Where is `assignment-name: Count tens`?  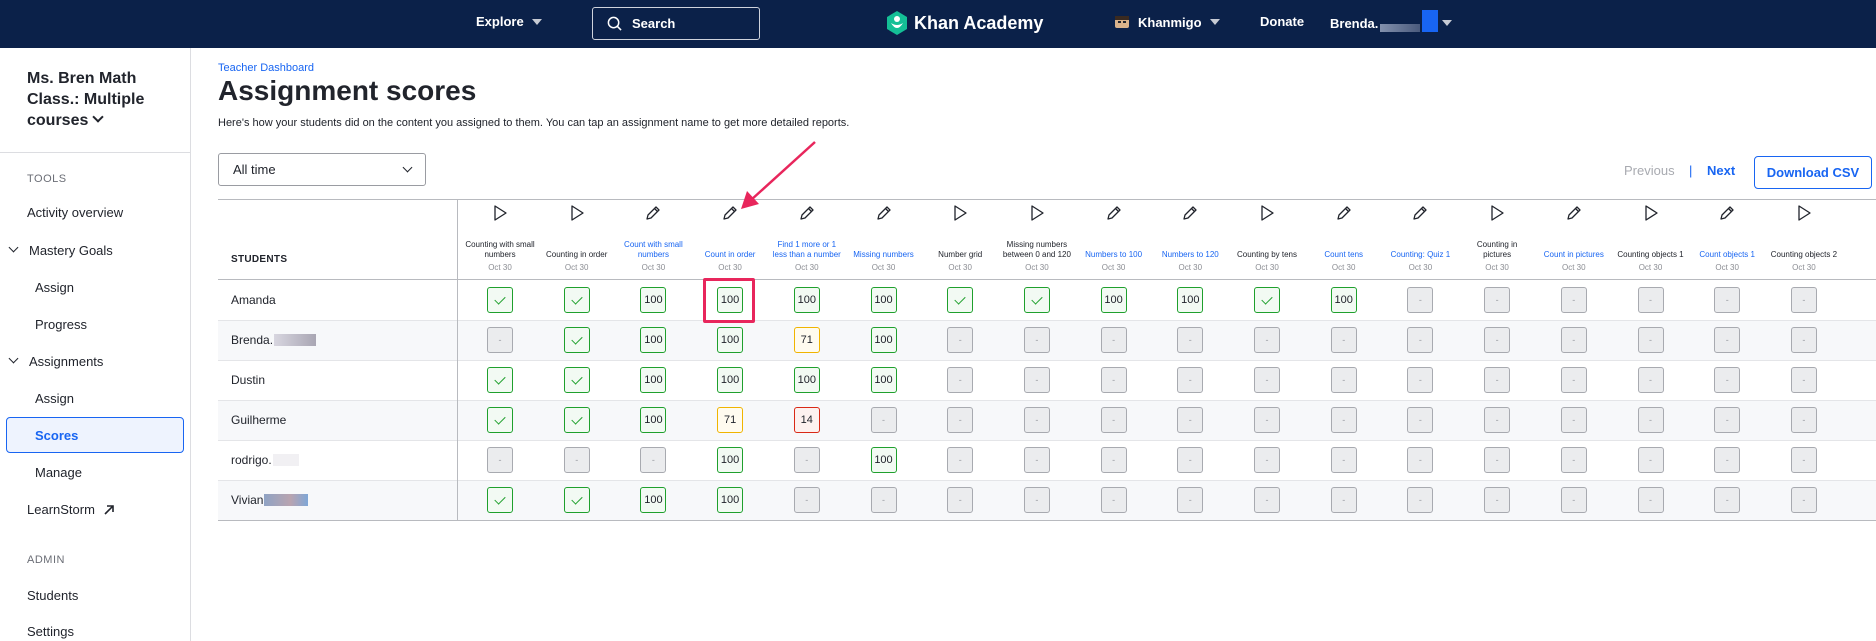
assignment-name: Count tens is located at coordinates (1343, 245).